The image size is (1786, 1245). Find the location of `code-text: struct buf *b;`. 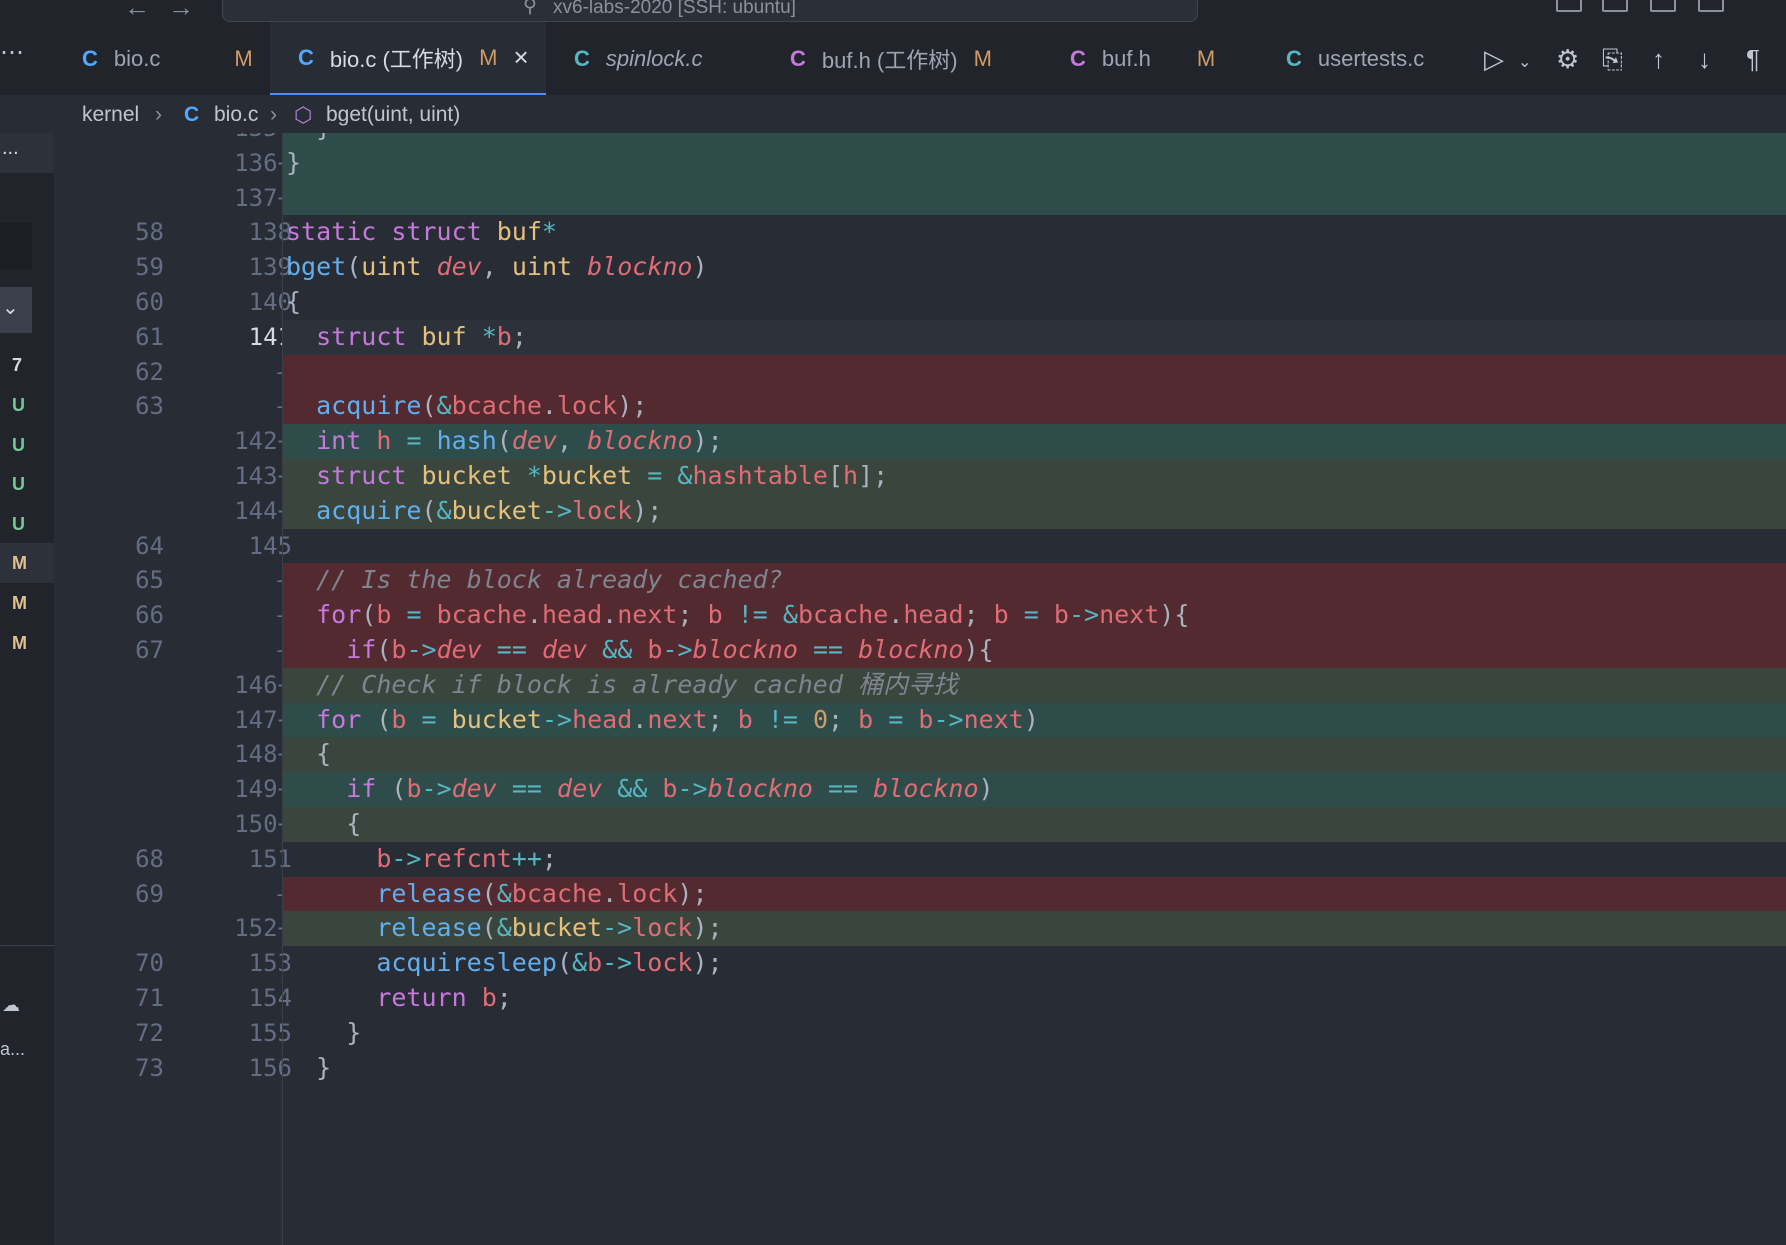

code-text: struct buf *b; is located at coordinates (1034, 337).